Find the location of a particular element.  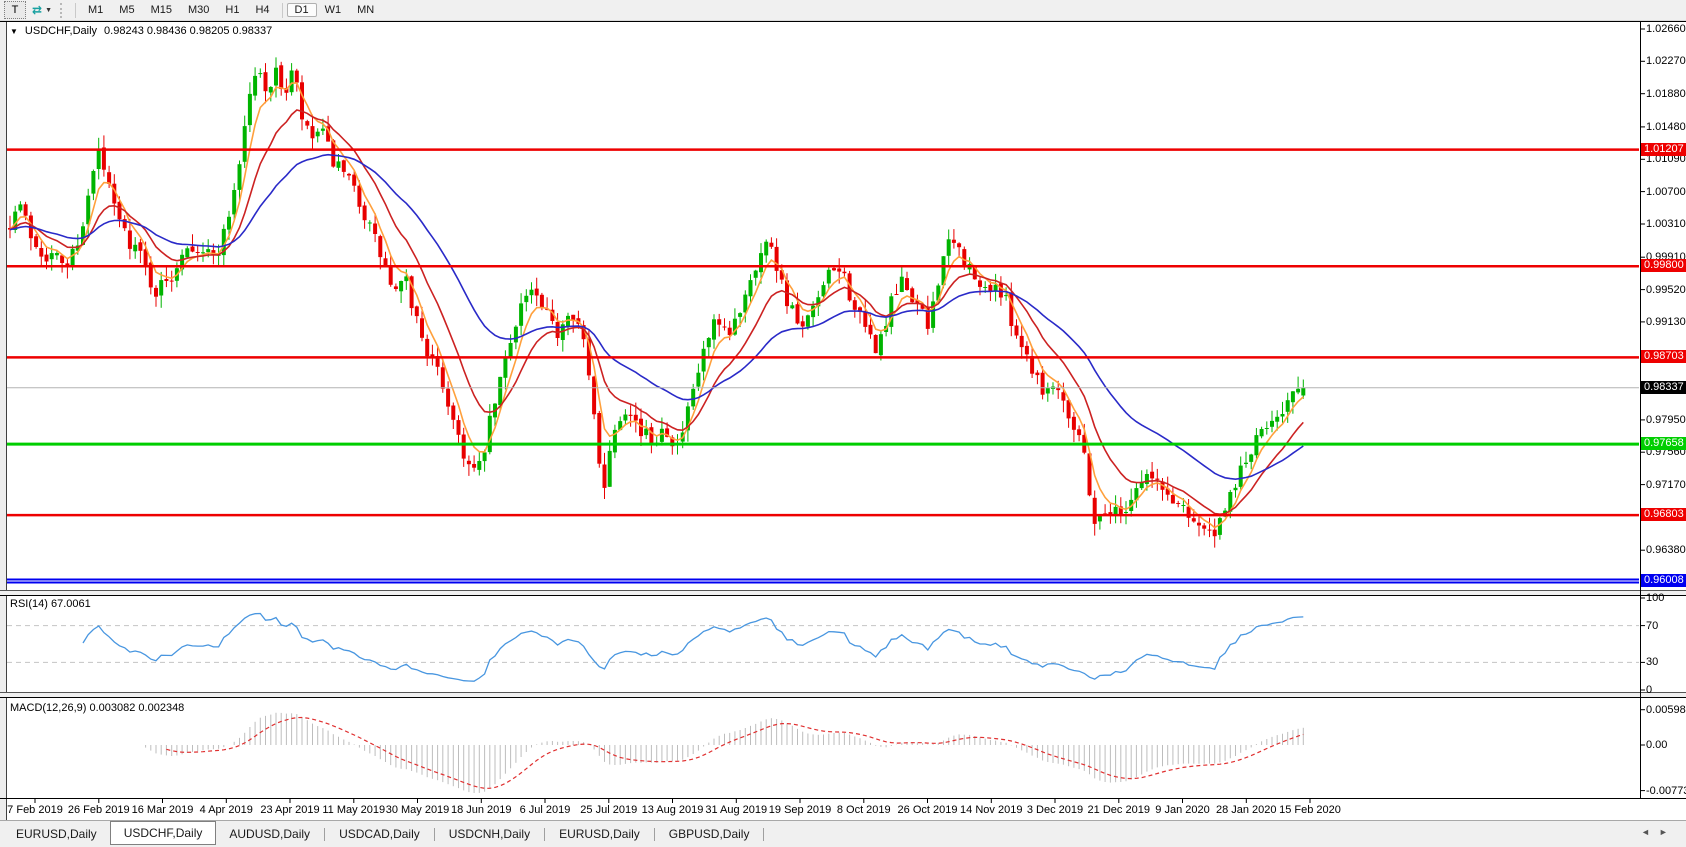

hline-price-badge: 0.96803 is located at coordinates (1663, 515).